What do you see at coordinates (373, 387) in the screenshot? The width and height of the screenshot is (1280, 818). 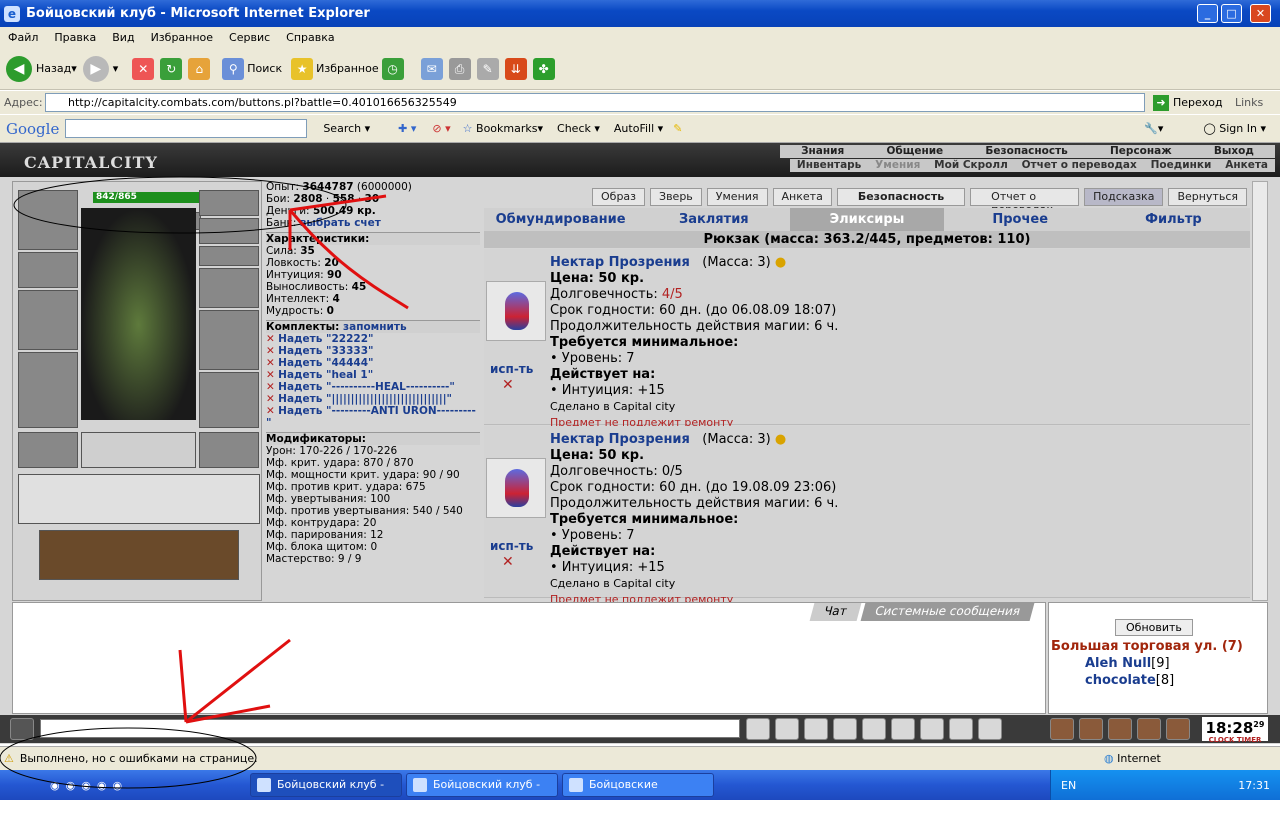 I see `set-item: ✕ Надеть "----------HEAL----------"` at bounding box center [373, 387].